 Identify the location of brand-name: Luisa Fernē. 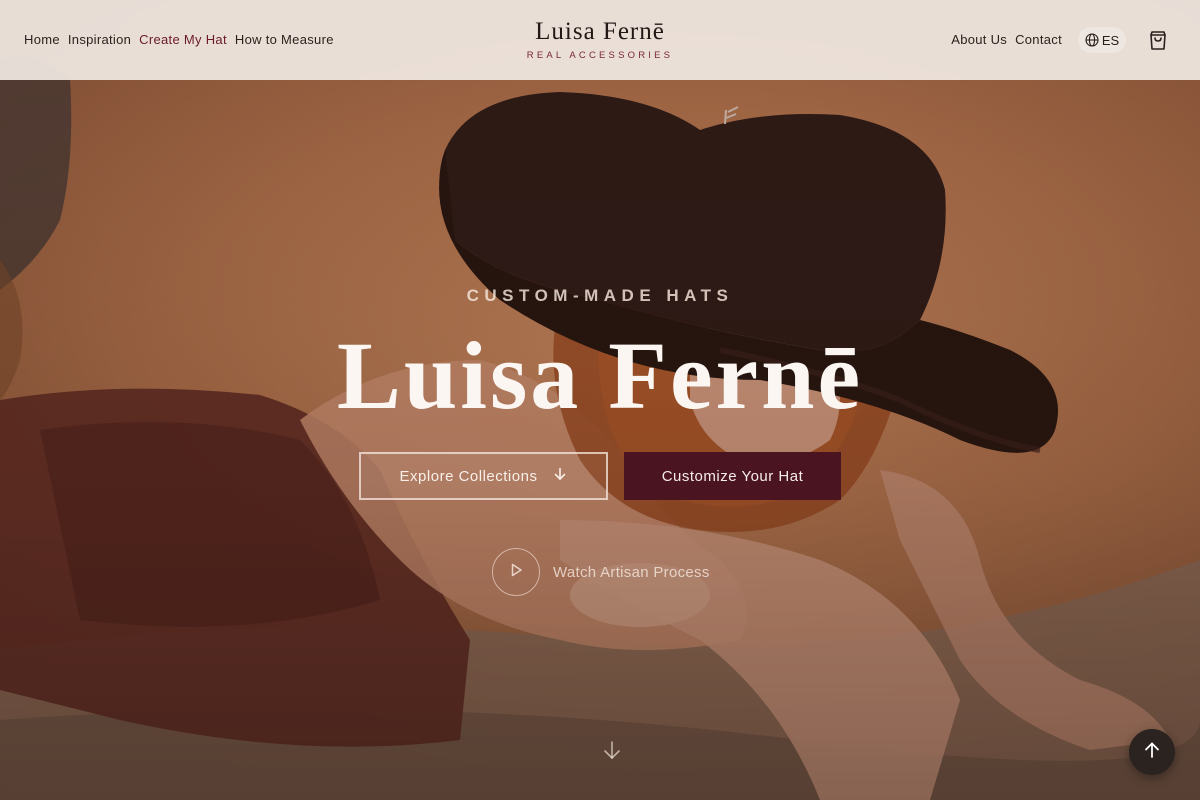
(600, 32).